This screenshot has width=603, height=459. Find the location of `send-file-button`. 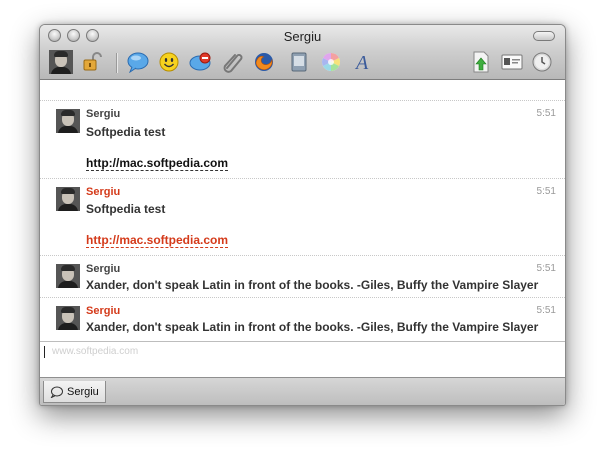

send-file-button is located at coordinates (233, 62).